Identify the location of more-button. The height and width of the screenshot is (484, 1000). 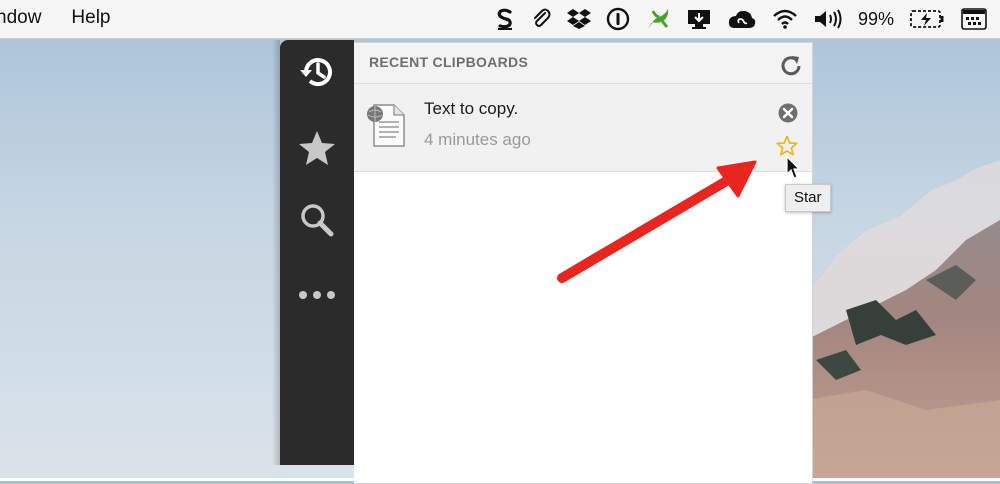
(317, 296).